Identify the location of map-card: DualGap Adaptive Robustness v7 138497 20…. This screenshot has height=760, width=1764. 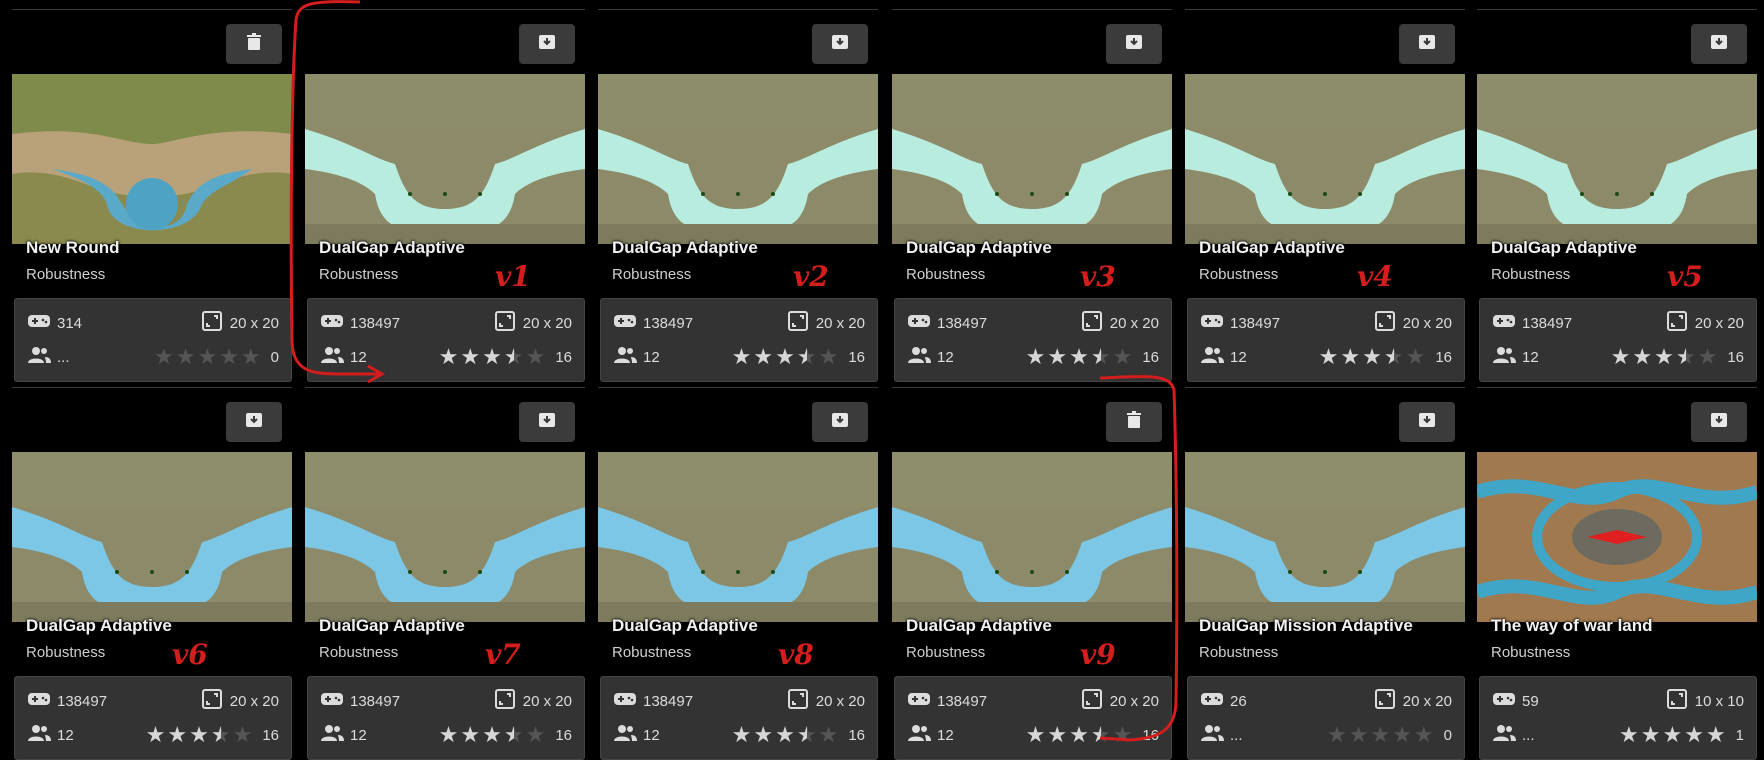
(445, 573).